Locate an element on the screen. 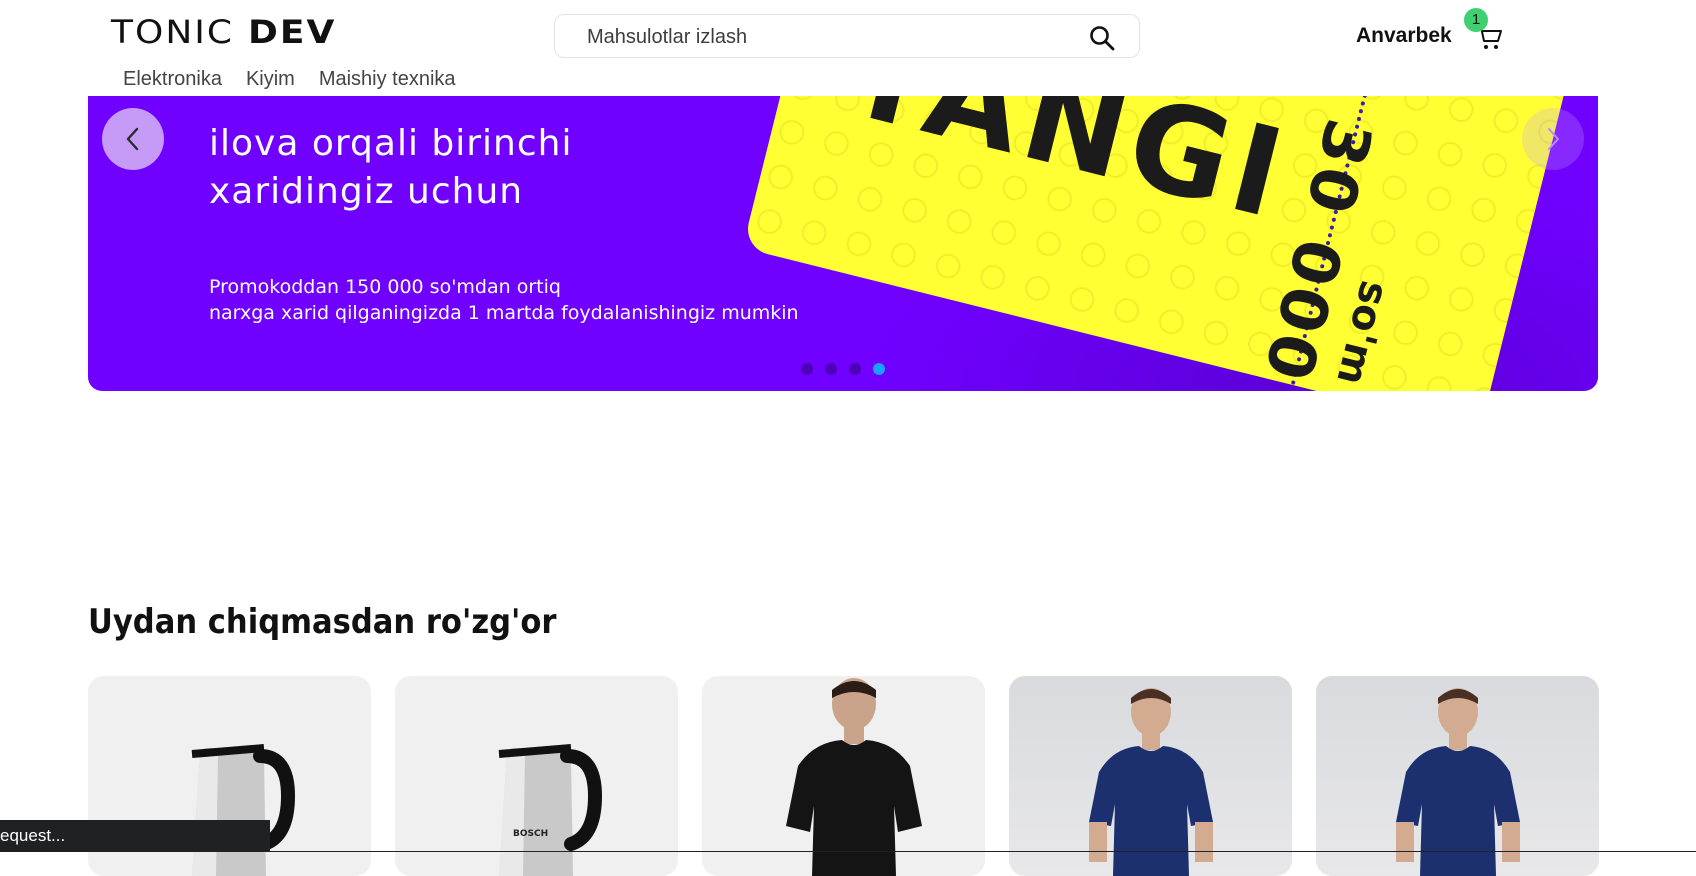 The width and height of the screenshot is (1696, 876). carousel-dots is located at coordinates (843, 369).